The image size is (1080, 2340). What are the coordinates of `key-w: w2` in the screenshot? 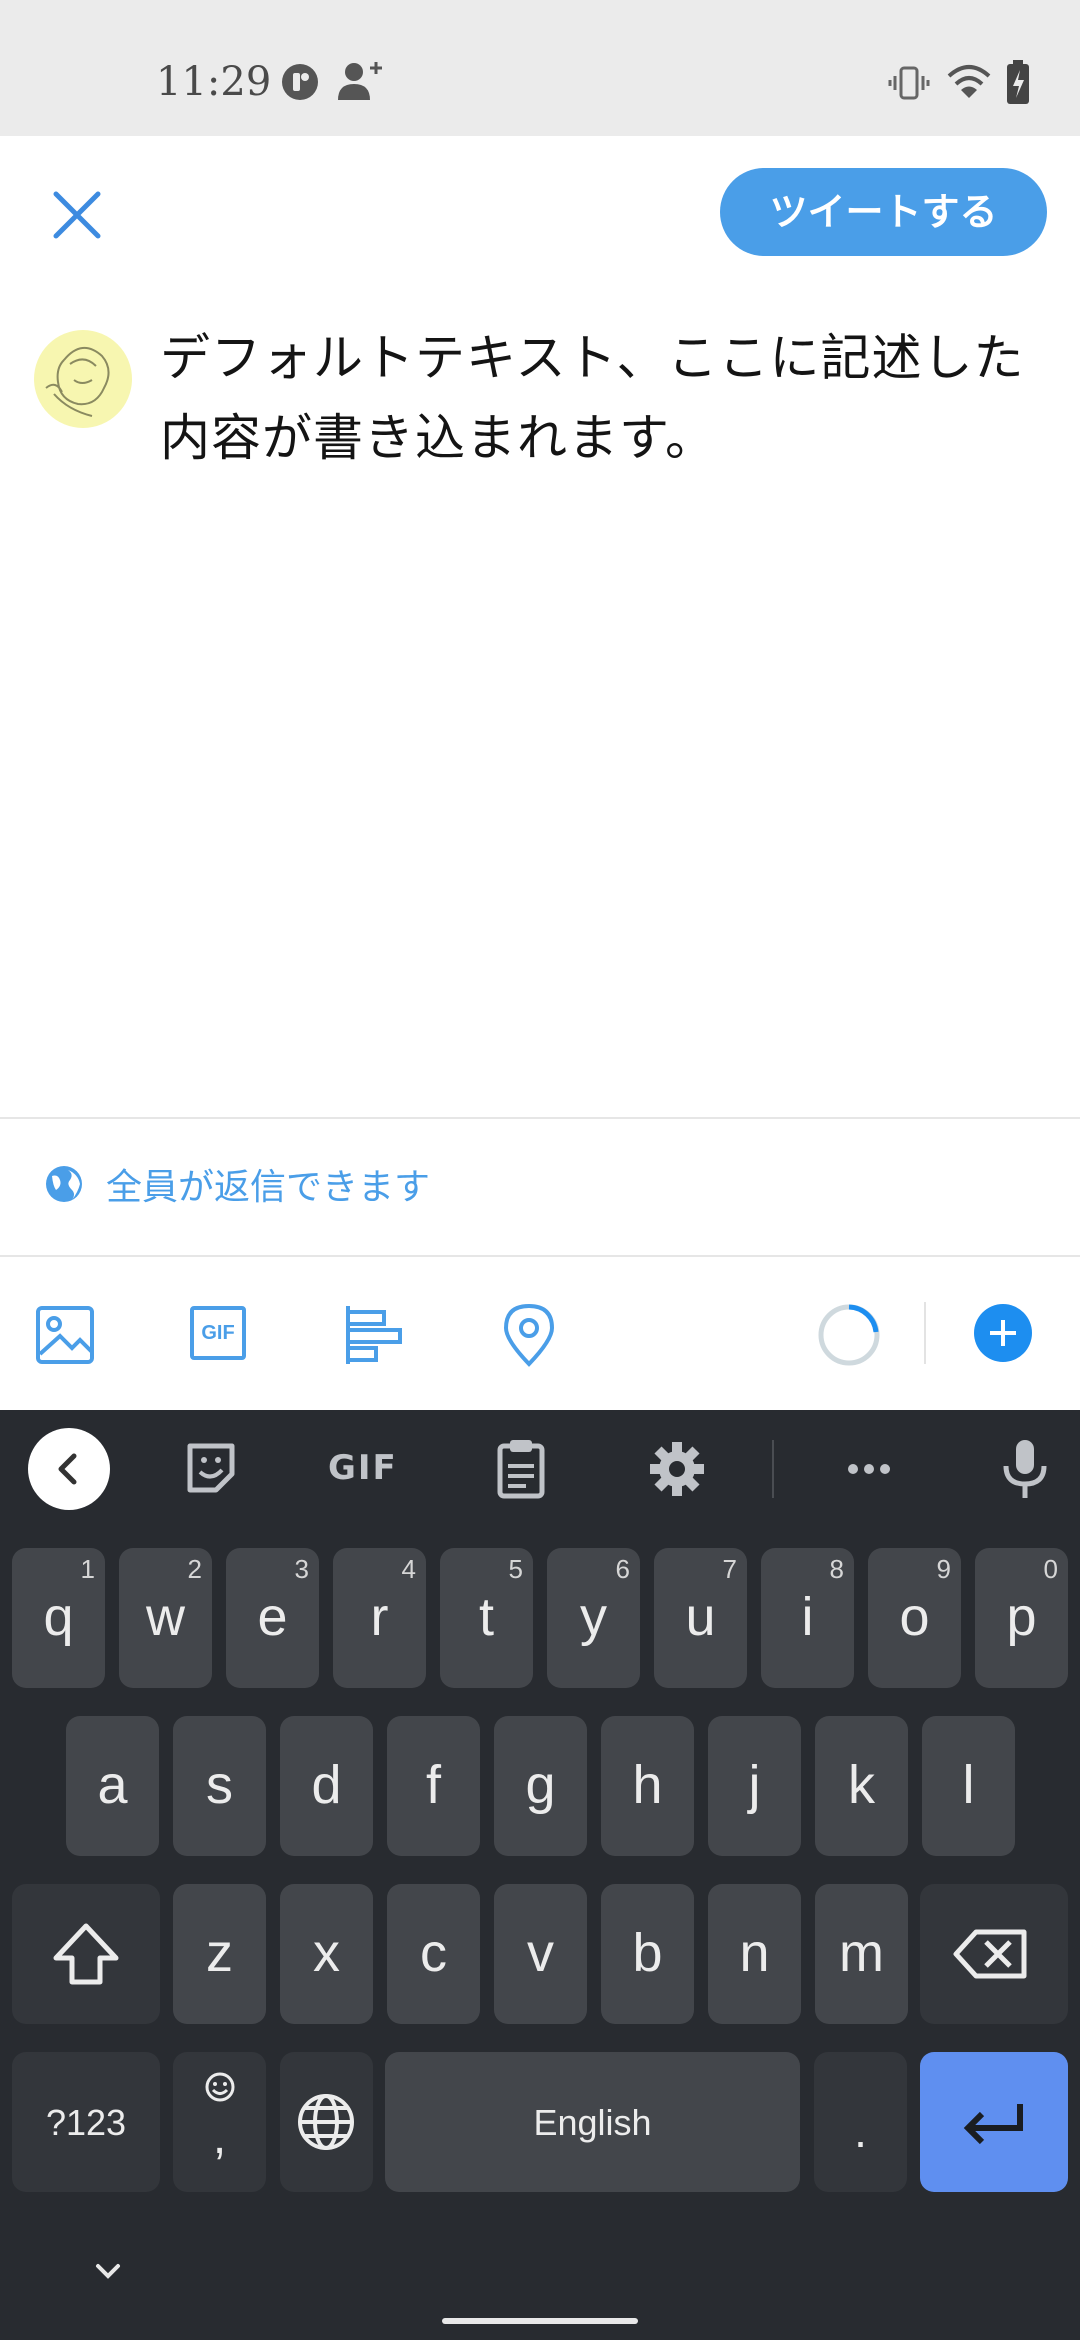 It's located at (165, 1618).